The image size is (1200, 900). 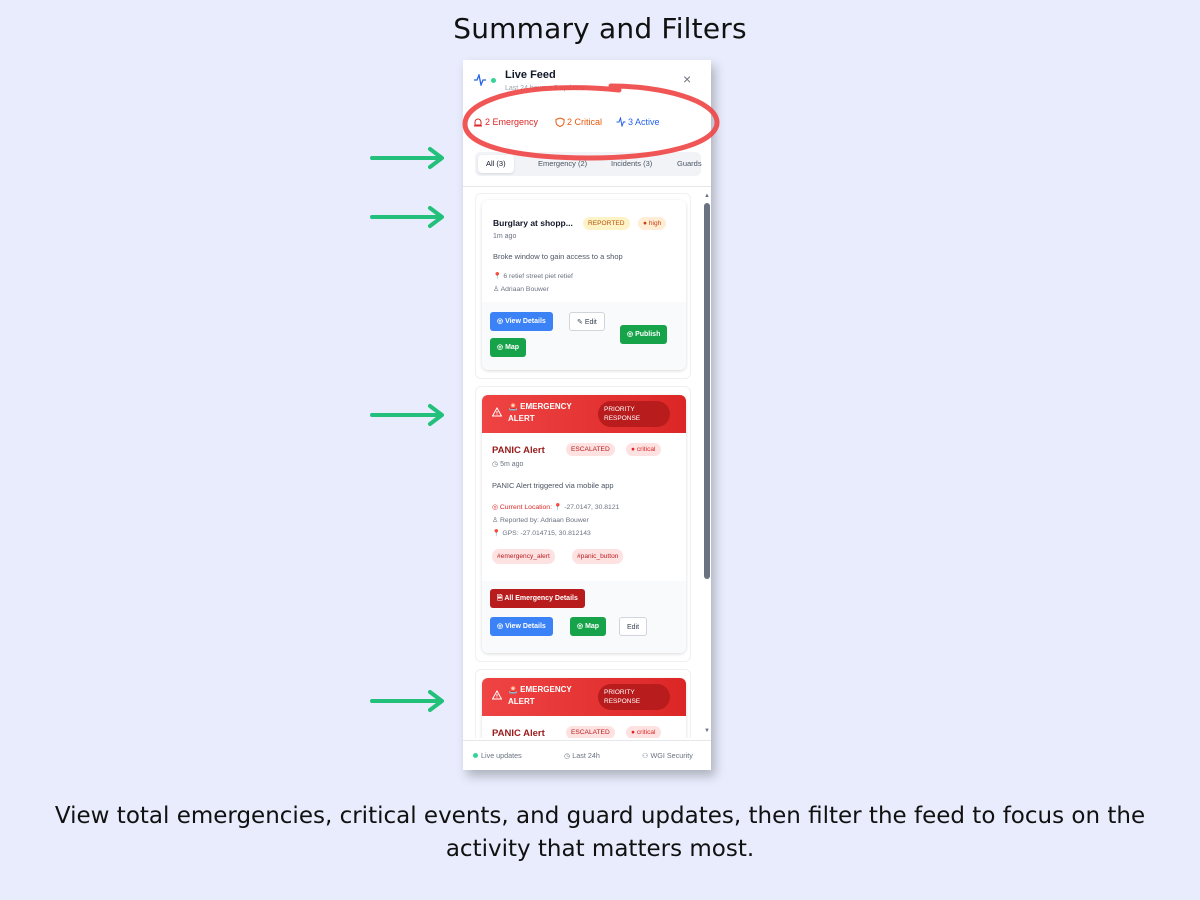 I want to click on reporter-text: Reported by: Adriaan Bouwer, so click(x=544, y=520).